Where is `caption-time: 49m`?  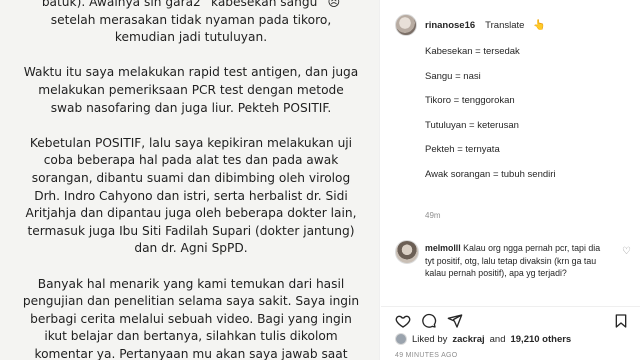
caption-time: 49m is located at coordinates (433, 215).